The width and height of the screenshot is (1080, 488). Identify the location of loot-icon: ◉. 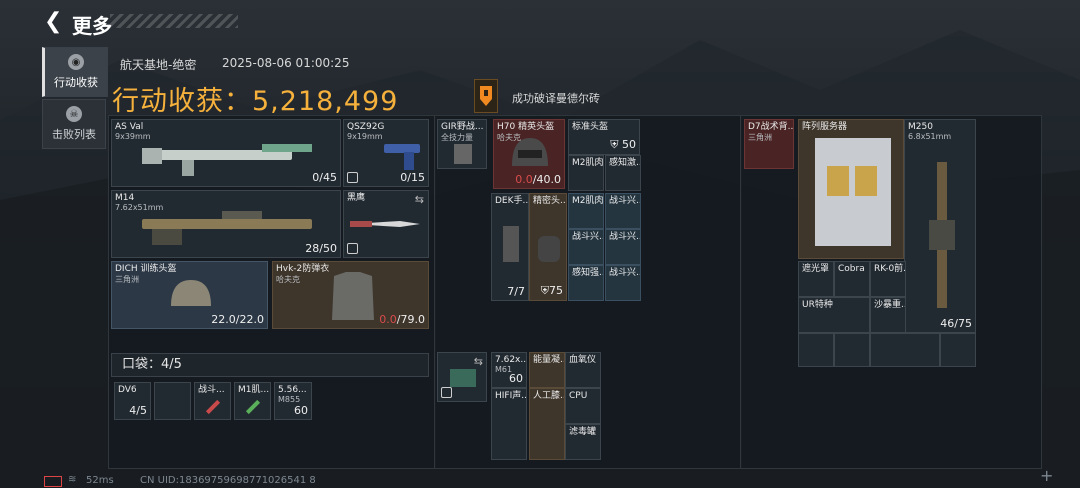
(76, 62).